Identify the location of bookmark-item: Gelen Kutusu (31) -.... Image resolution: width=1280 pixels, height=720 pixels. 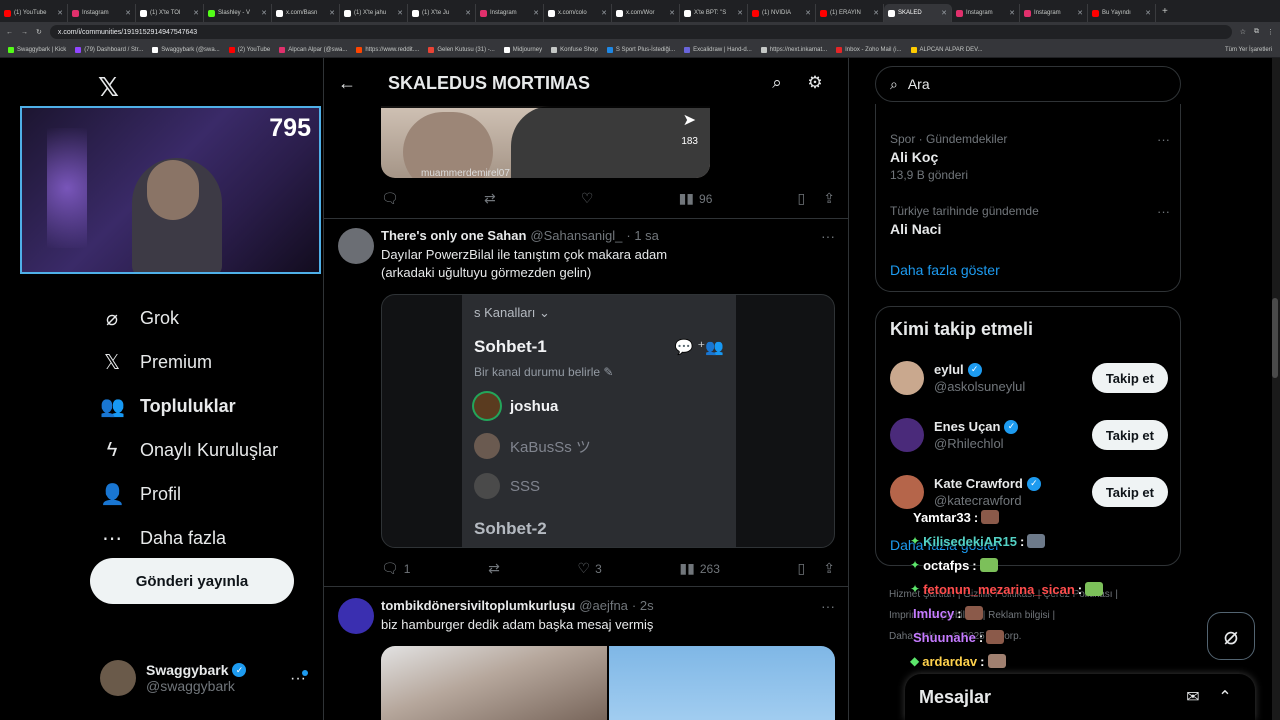
(461, 49).